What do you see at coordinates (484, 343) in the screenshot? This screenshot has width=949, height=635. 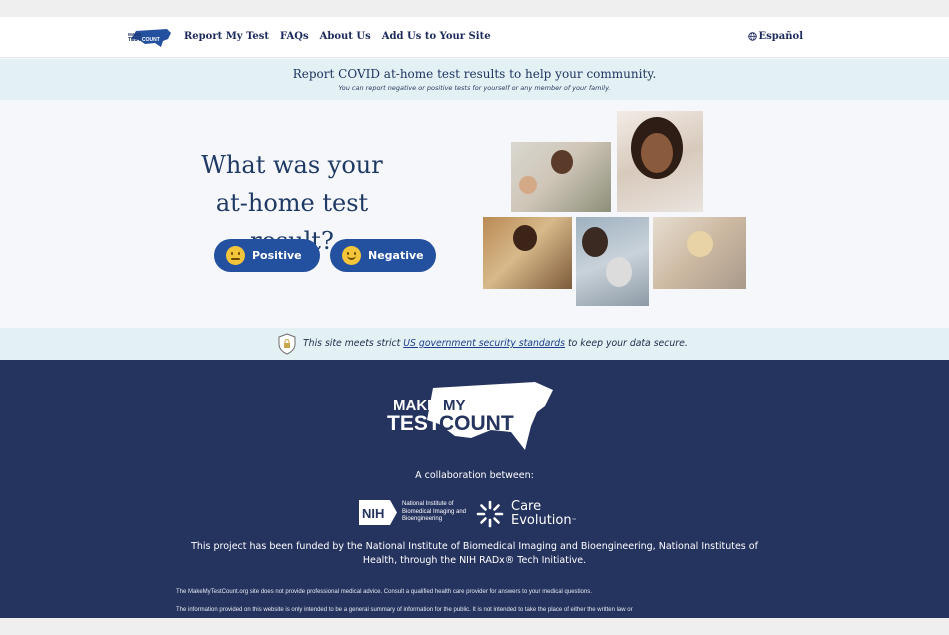 I see `security-standards-link: US government security standards` at bounding box center [484, 343].